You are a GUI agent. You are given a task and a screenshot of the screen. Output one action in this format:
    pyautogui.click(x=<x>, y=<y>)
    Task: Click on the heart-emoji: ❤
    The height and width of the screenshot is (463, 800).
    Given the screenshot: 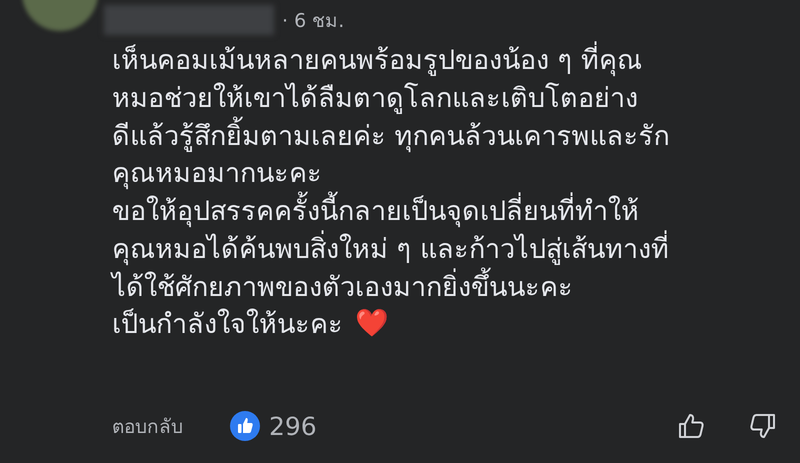 What is the action you would take?
    pyautogui.click(x=372, y=323)
    